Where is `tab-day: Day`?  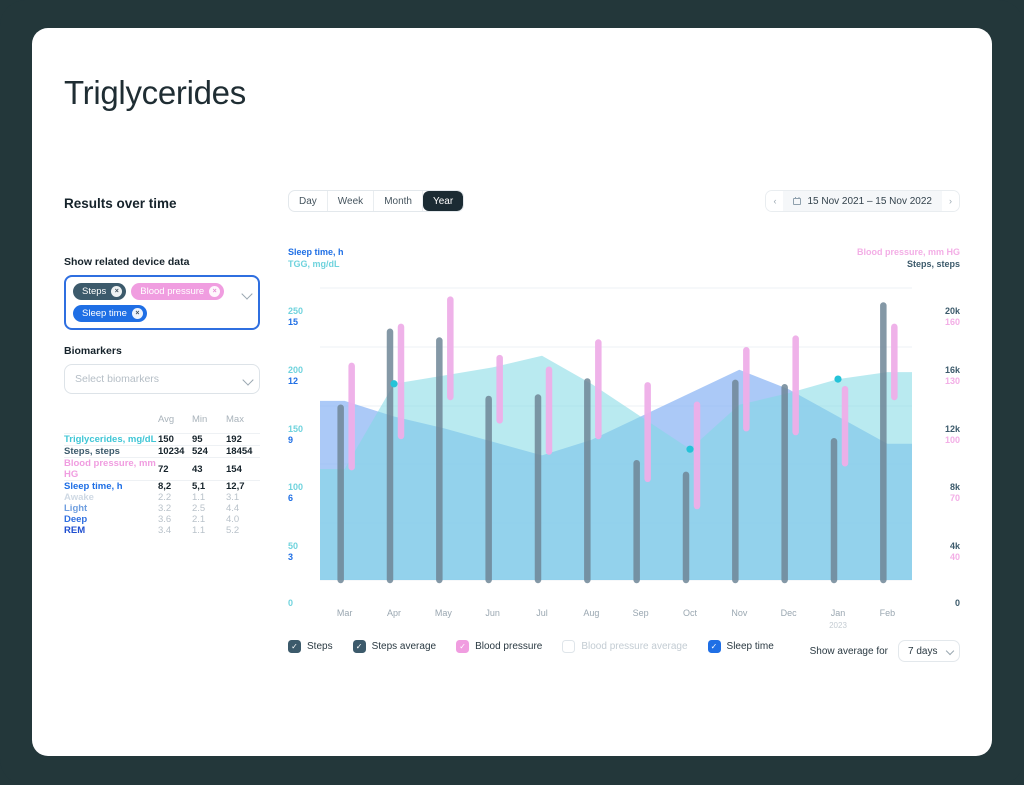
tab-day: Day is located at coordinates (308, 201).